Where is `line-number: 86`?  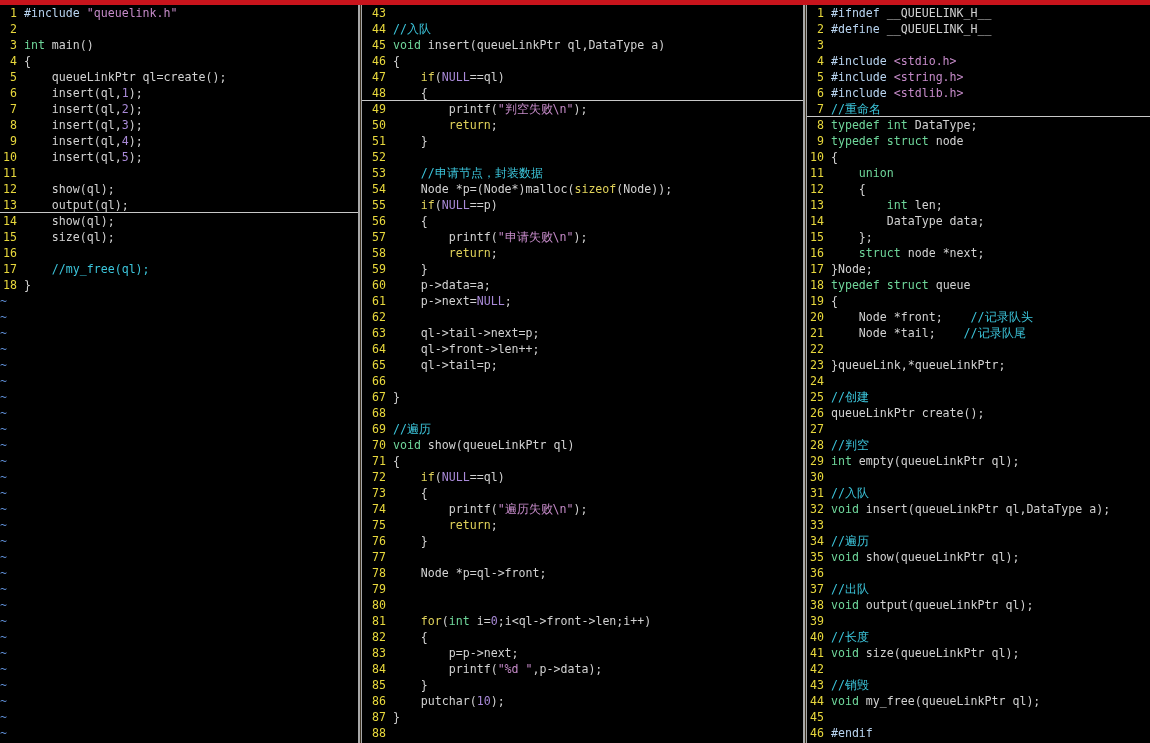
line-number: 86 is located at coordinates (379, 701).